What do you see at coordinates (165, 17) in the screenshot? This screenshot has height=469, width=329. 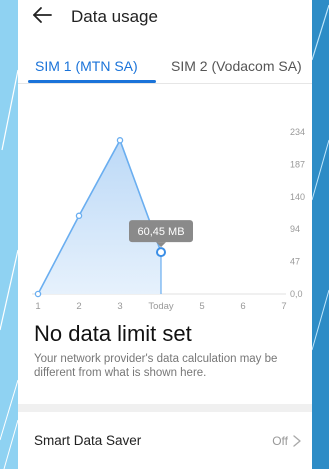 I see `app-header: Data usage` at bounding box center [165, 17].